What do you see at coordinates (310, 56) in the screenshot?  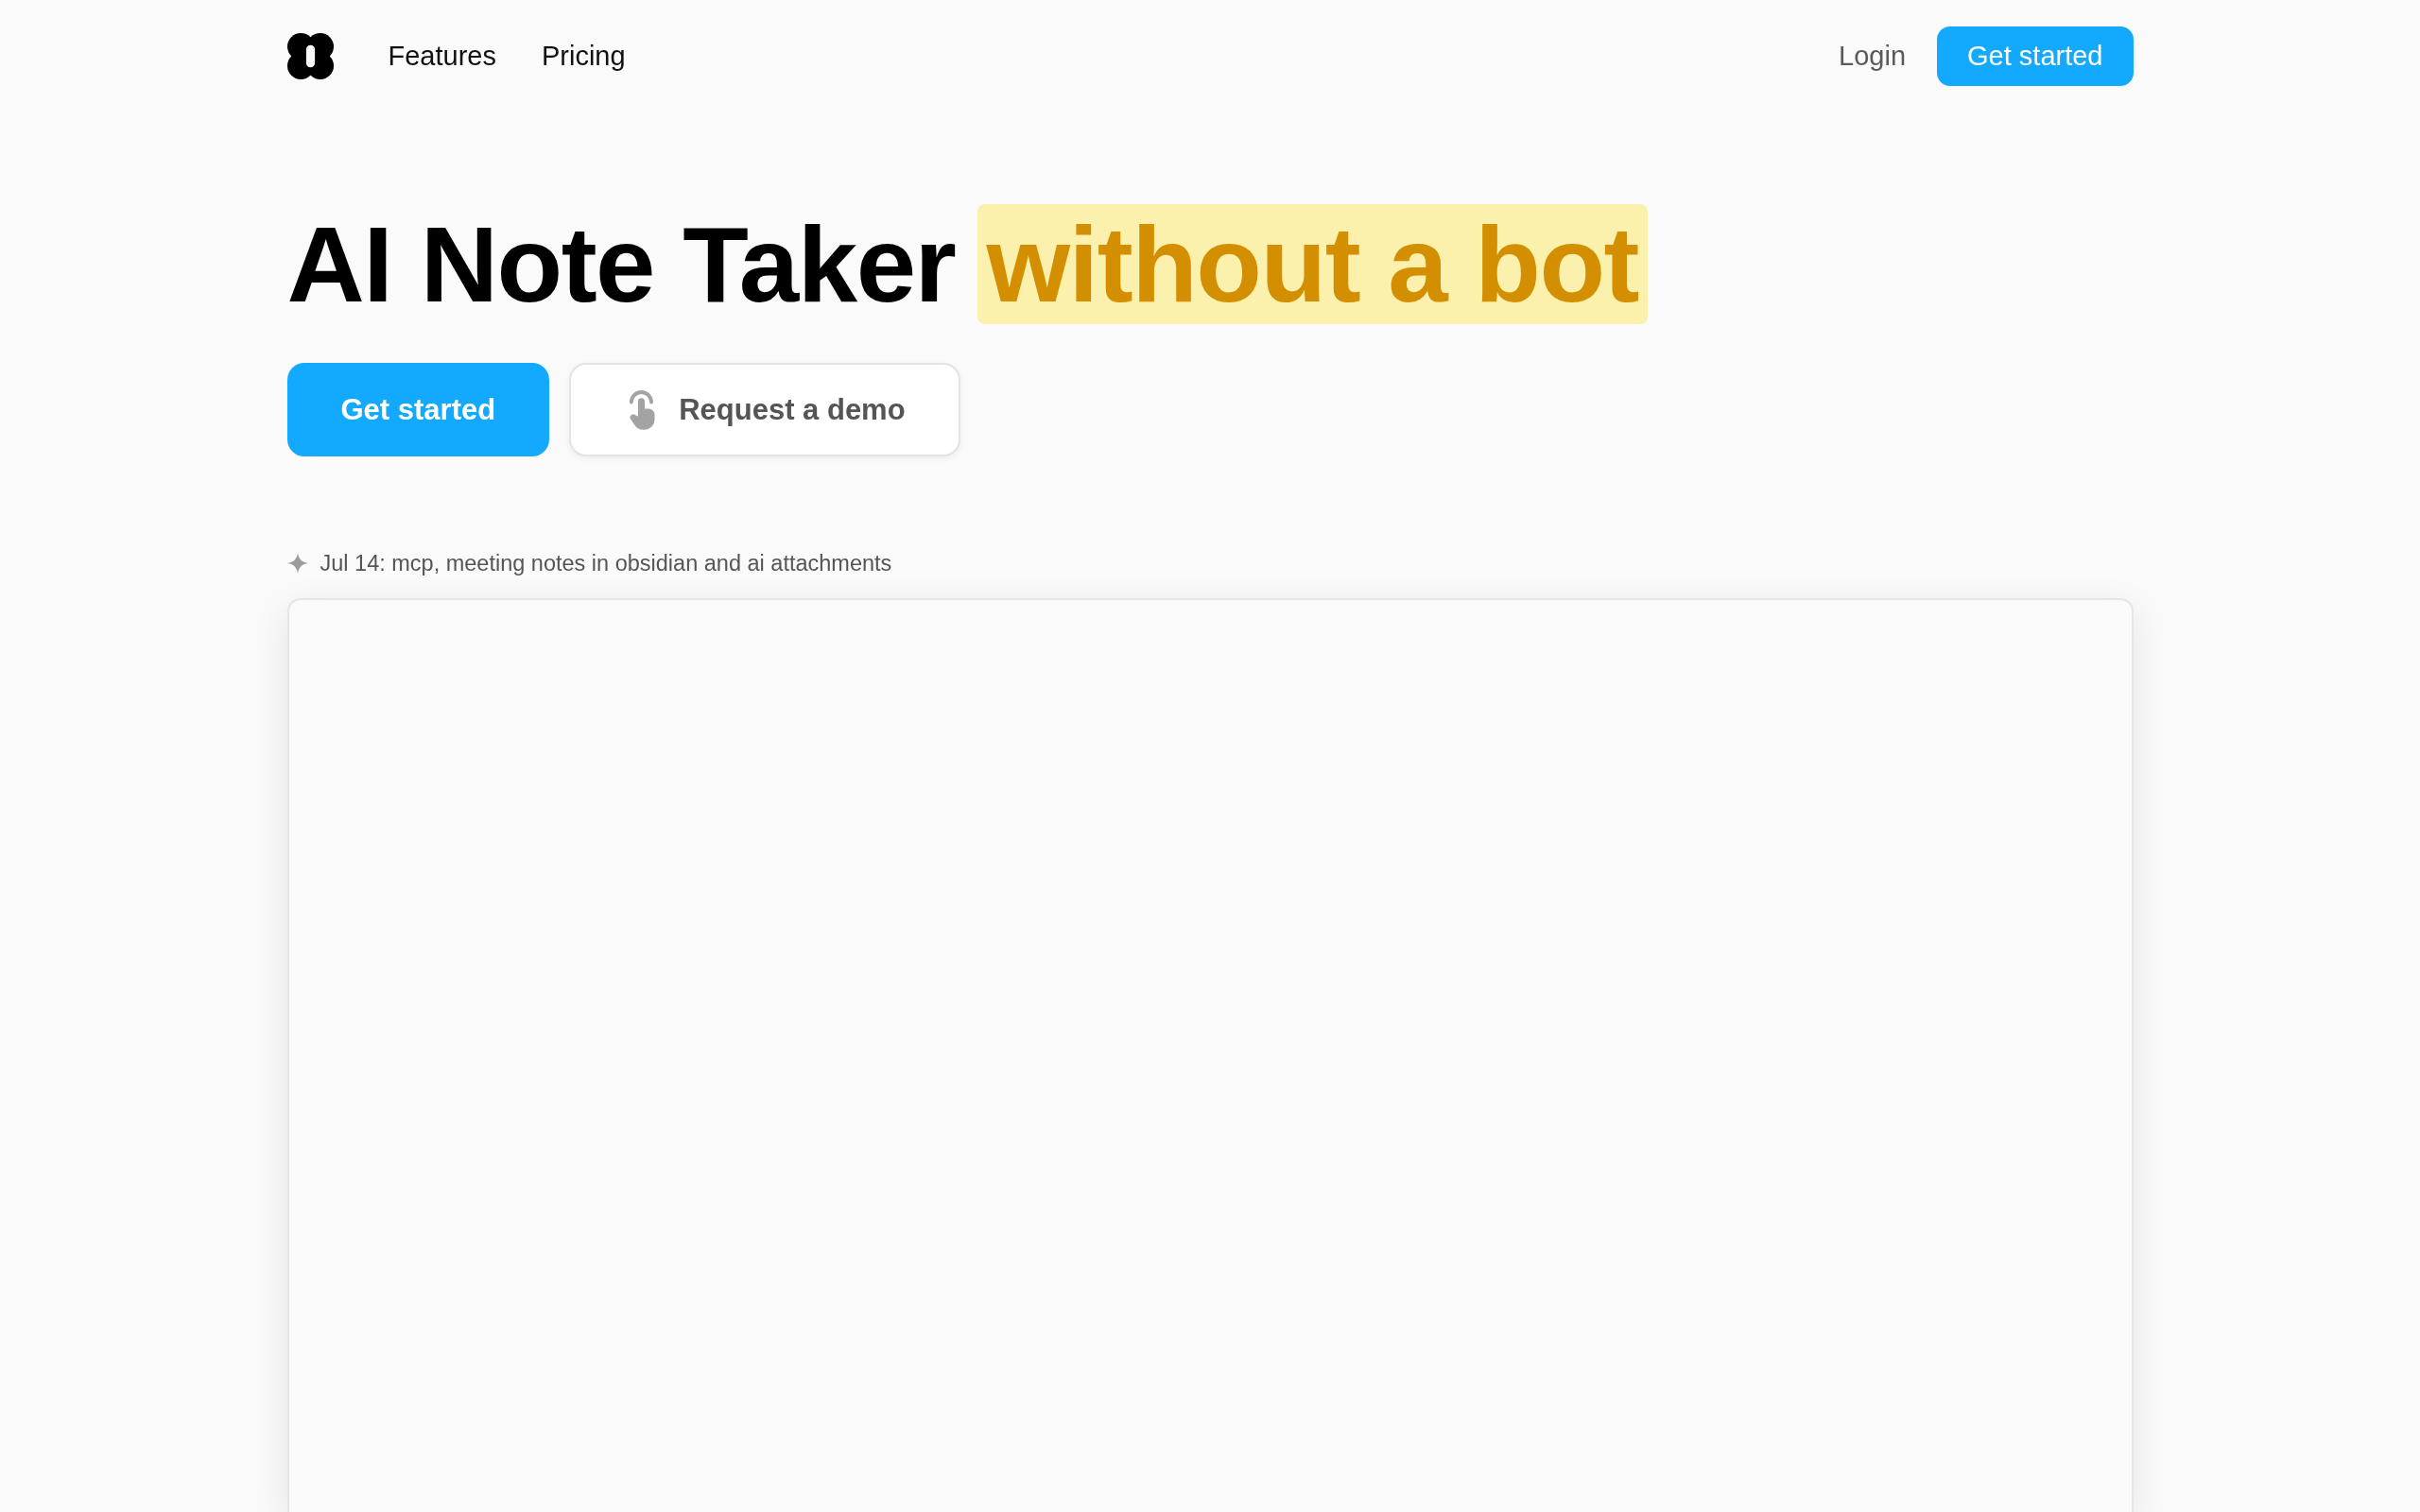 I see `logo-icon` at bounding box center [310, 56].